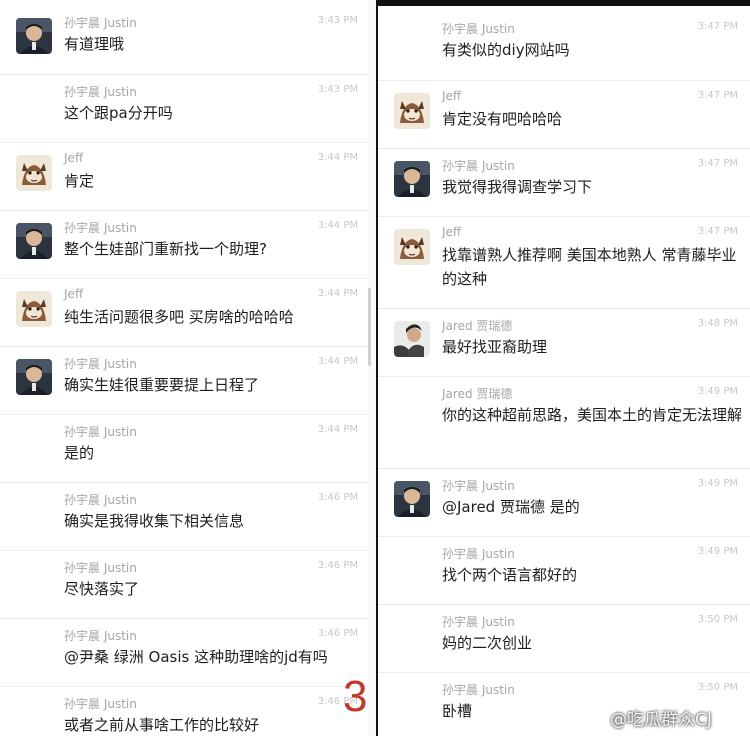 Image resolution: width=750 pixels, height=736 pixels. I want to click on chat-message: Jeff 3:47 PM 找靠谱熟人推荐啊 美国本地熟人 常青藤毕业的这种, so click(564, 262).